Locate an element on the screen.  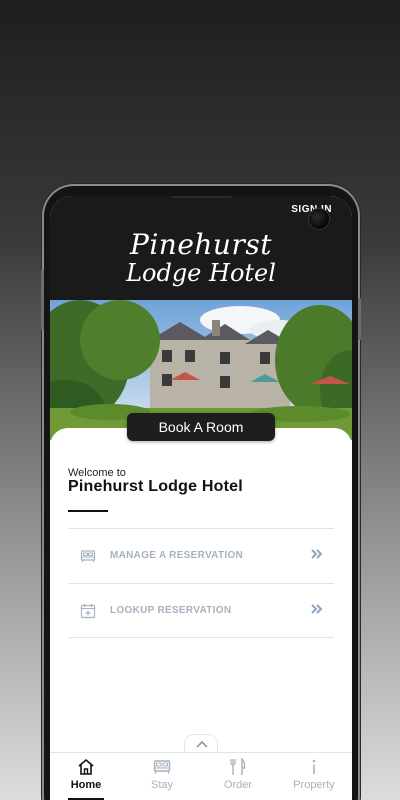
manage-reservation-row: MANAGE A RESERVATION is located at coordinates (201, 555).